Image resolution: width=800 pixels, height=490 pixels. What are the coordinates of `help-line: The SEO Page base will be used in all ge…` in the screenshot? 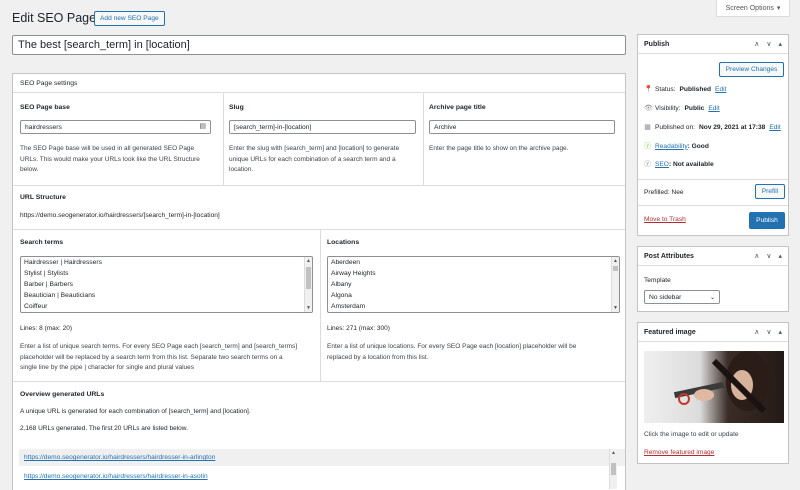 It's located at (107, 148).